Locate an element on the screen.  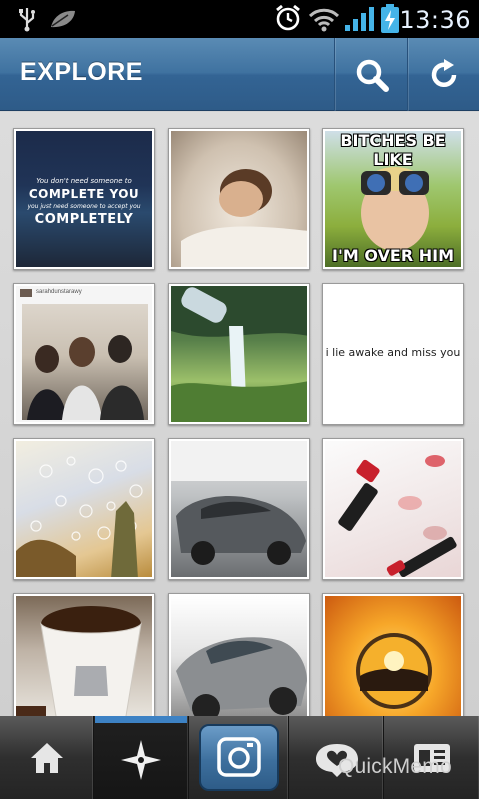
quickmemo-overlay: QuickMemo is located at coordinates (395, 766).